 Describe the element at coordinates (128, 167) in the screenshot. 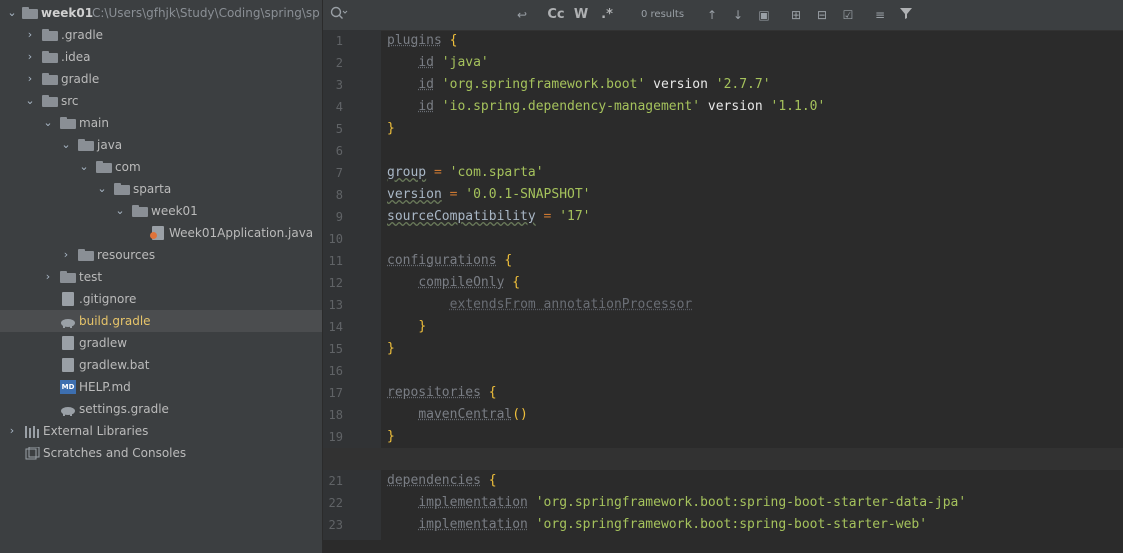

I see `tree-item-label: com` at that location.